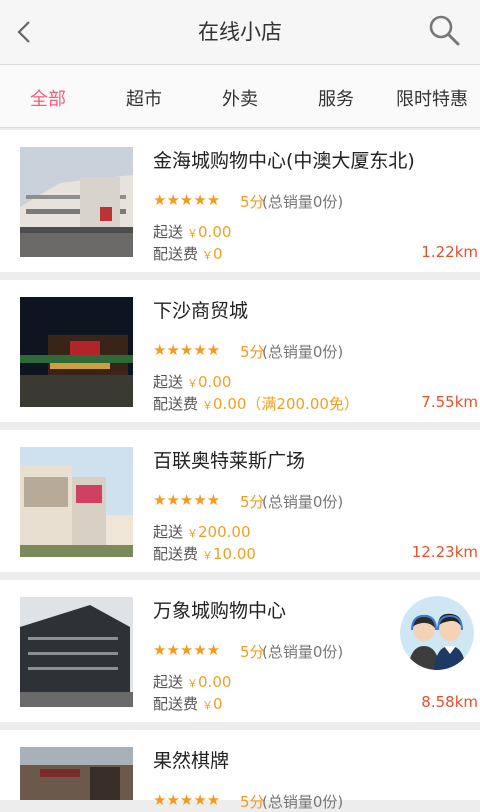 The height and width of the screenshot is (812, 480). What do you see at coordinates (449, 702) in the screenshot?
I see `distance: 8.58km` at bounding box center [449, 702].